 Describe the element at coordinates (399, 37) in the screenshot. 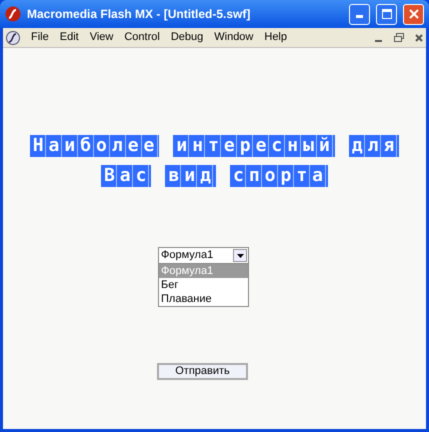

I see `restore-icon` at that location.